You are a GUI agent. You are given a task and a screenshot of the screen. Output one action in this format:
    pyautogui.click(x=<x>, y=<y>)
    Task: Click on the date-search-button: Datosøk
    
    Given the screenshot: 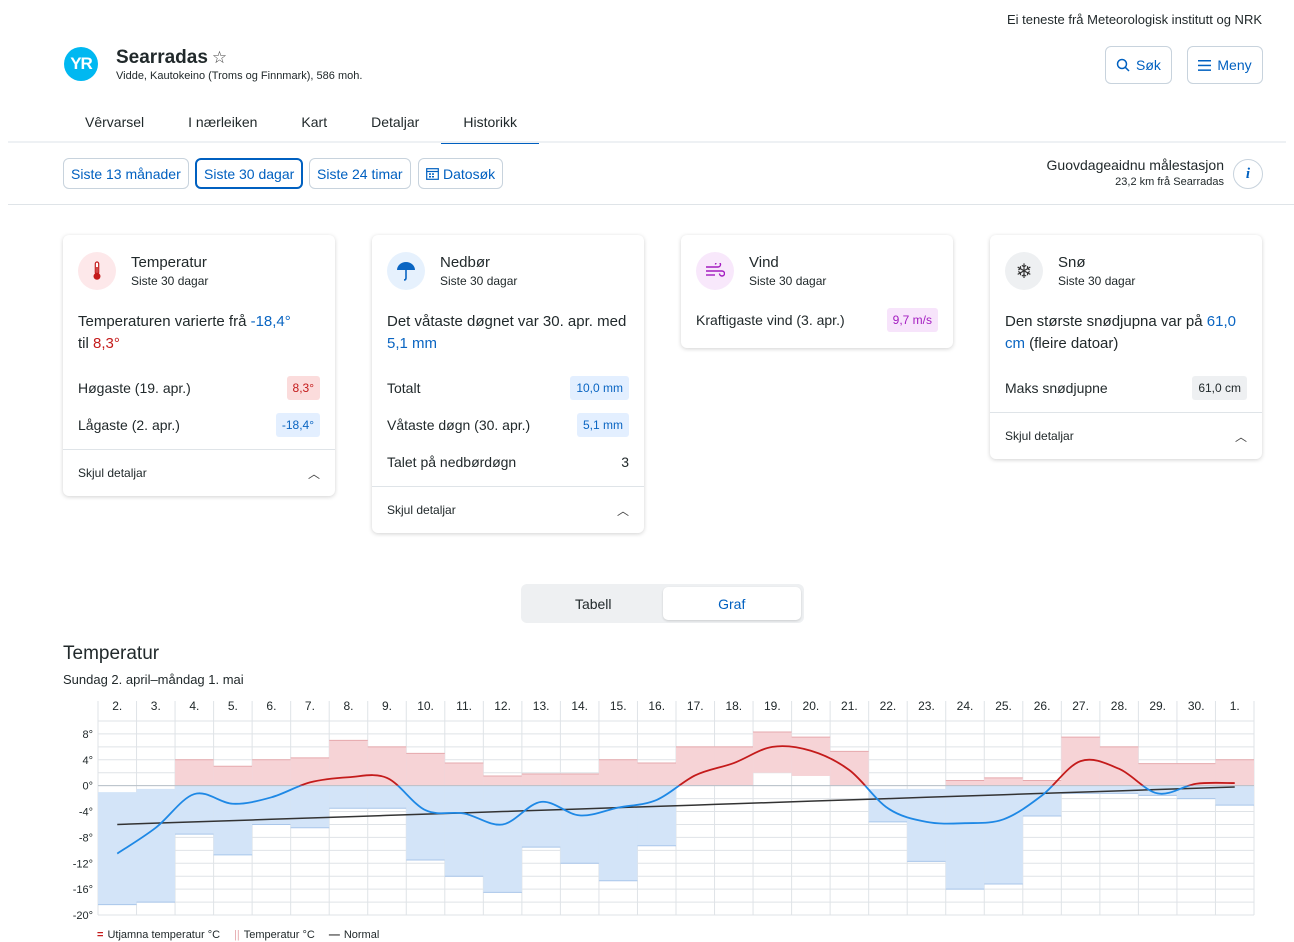 What is the action you would take?
    pyautogui.click(x=461, y=173)
    